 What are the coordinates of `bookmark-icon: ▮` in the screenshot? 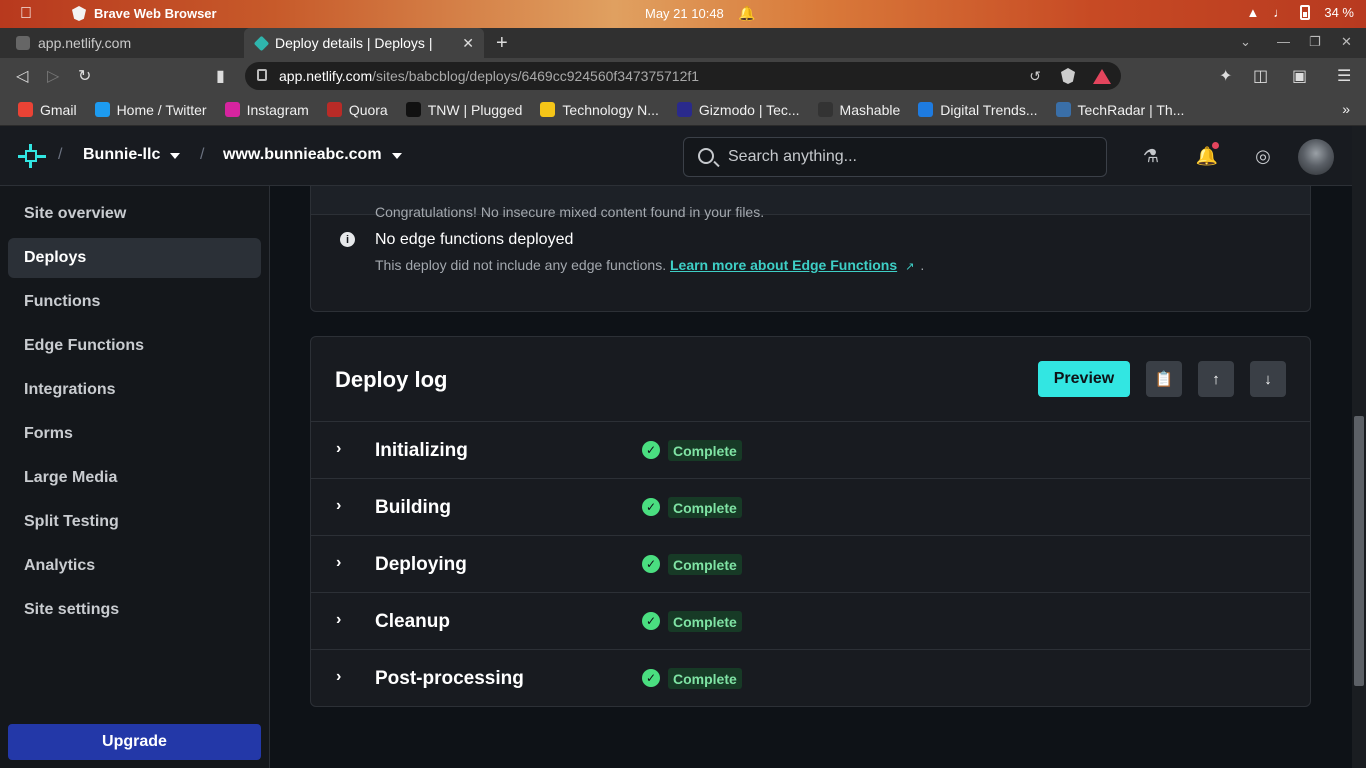 It's located at (220, 76).